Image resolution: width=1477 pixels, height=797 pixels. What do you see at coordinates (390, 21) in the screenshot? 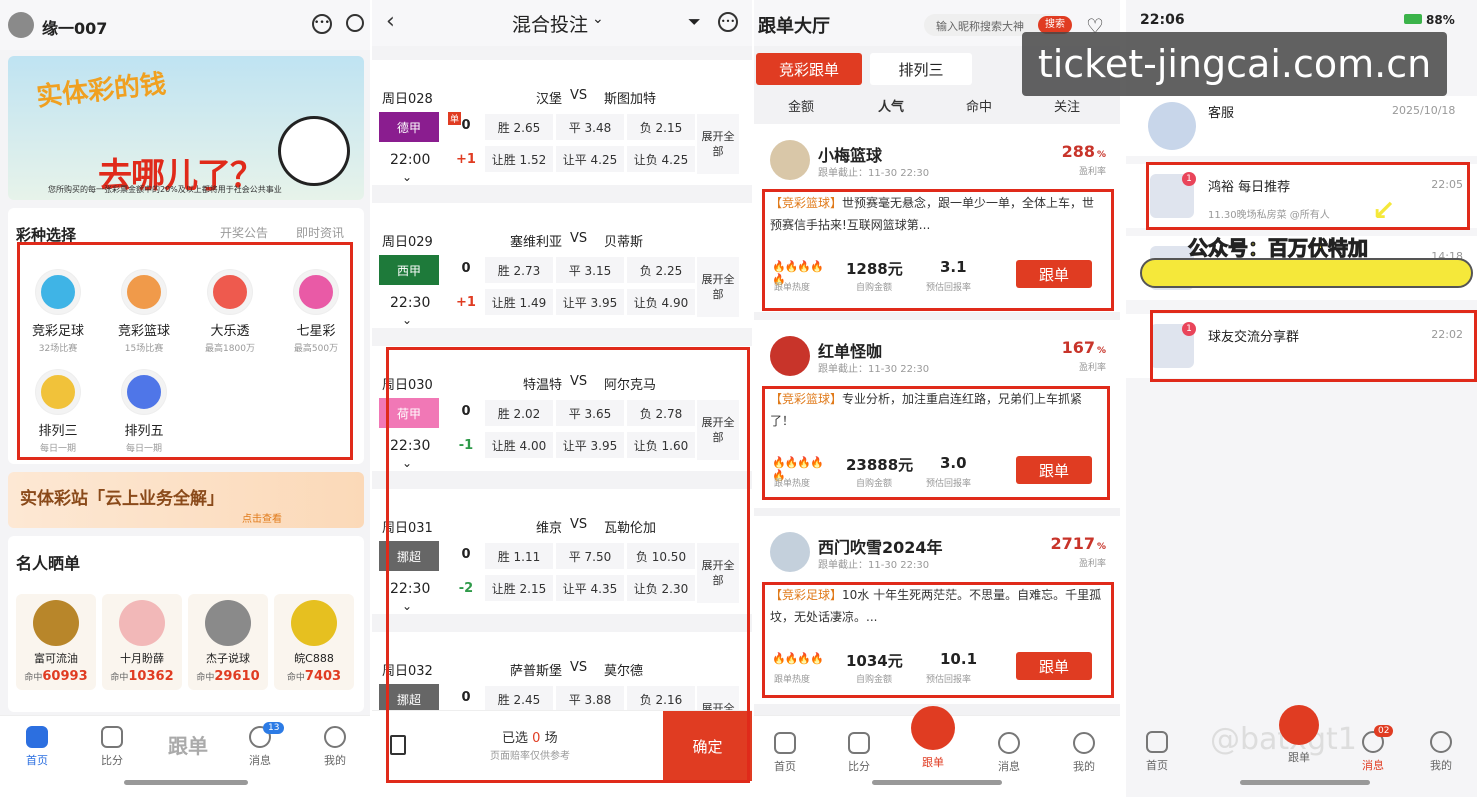
I see `back-icon: ‹` at bounding box center [390, 21].